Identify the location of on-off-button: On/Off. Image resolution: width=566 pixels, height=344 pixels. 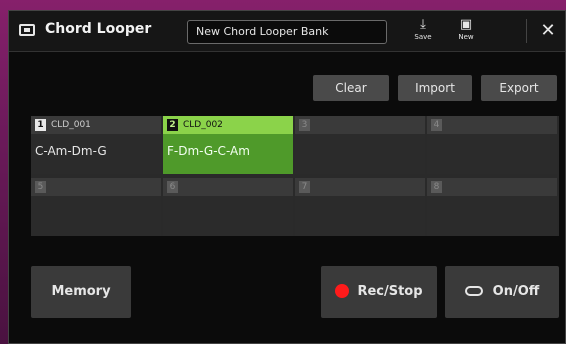
(502, 292).